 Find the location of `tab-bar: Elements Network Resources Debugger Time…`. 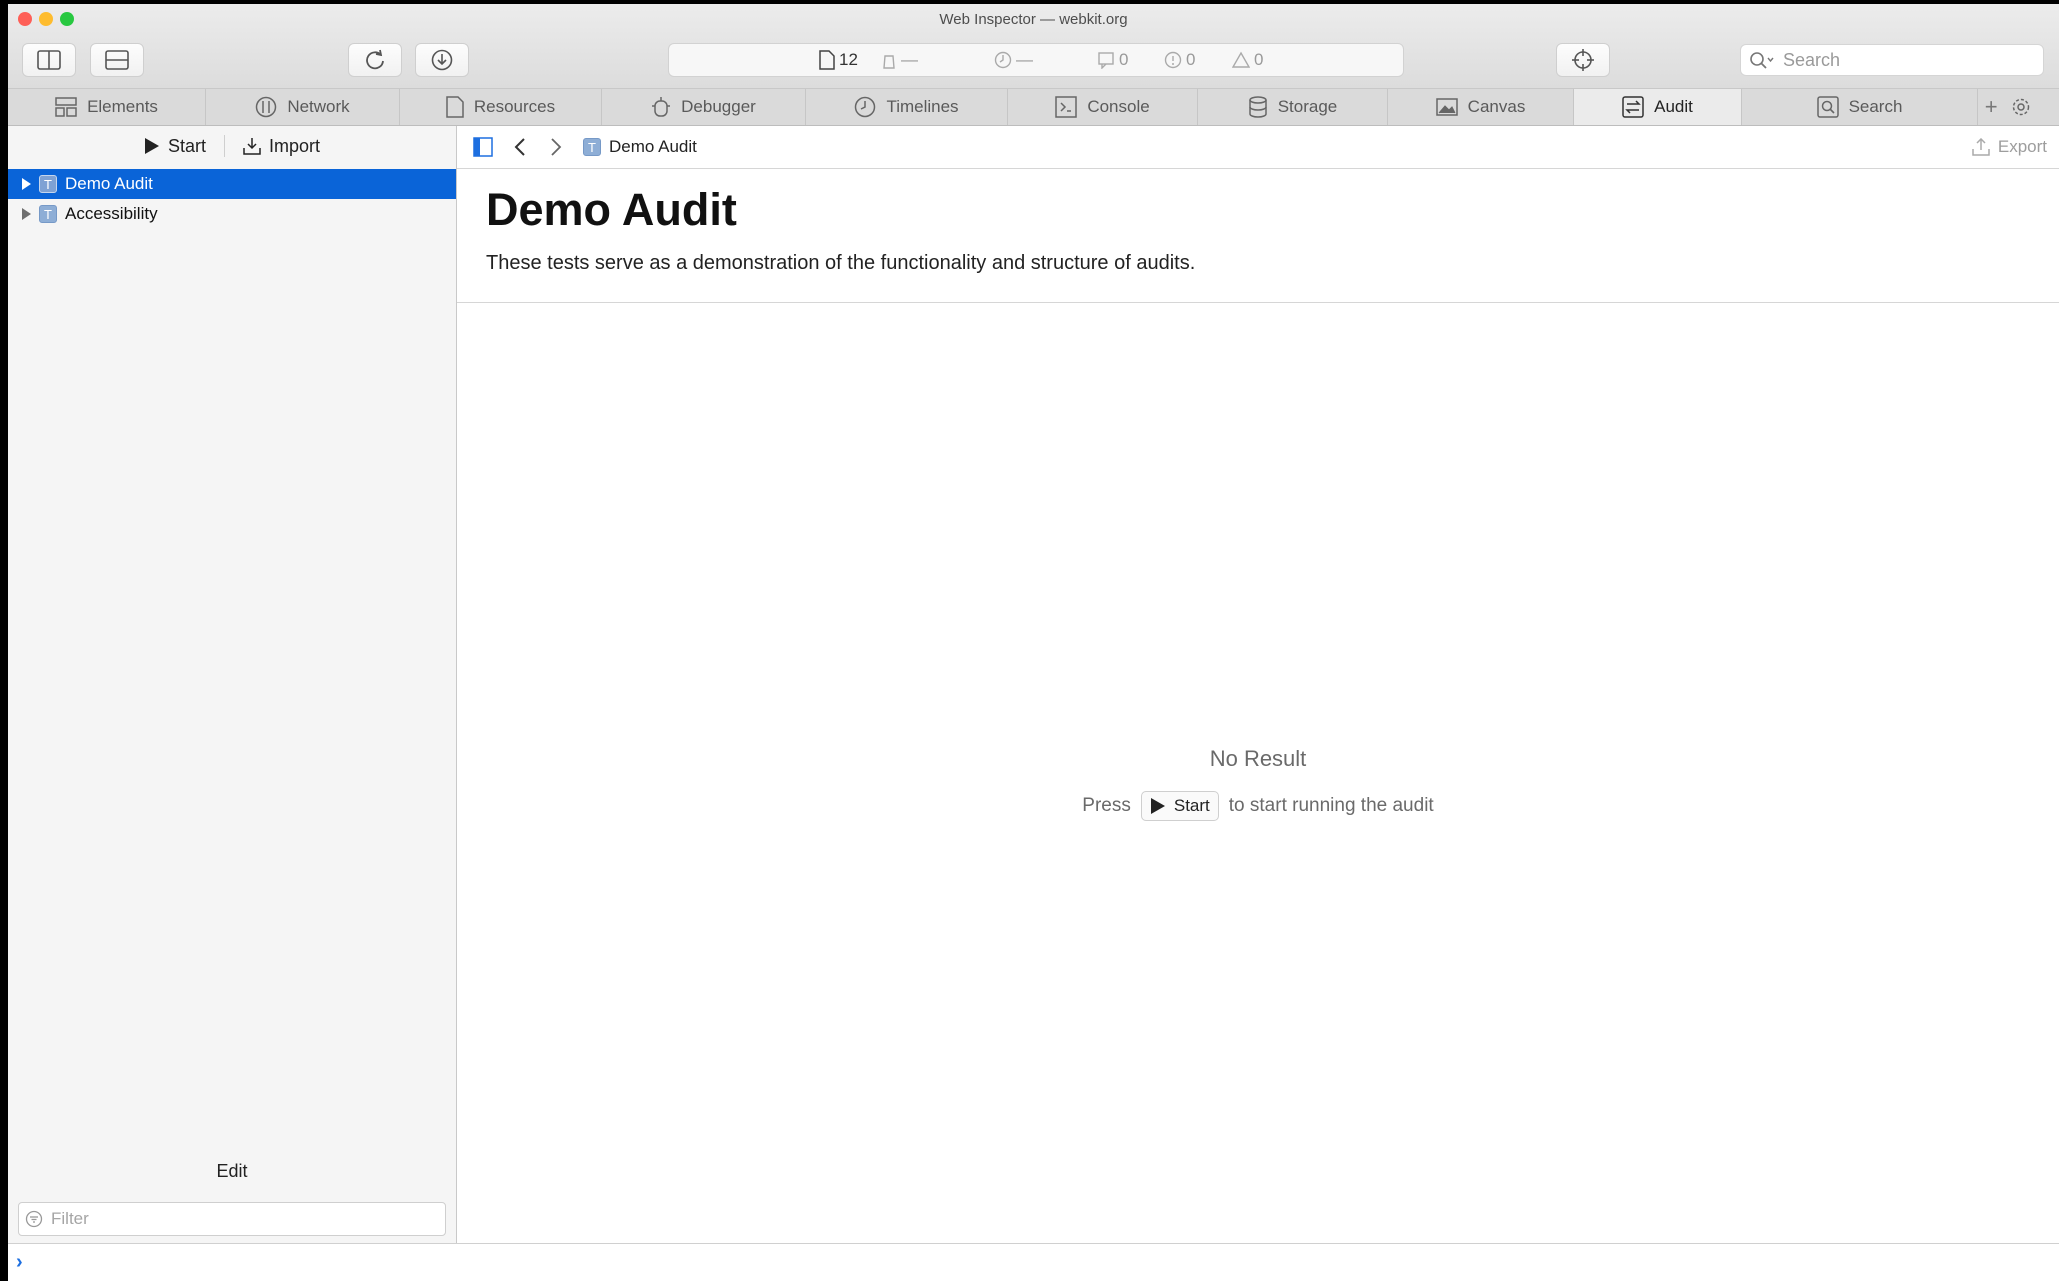

tab-bar: Elements Network Resources Debugger Time… is located at coordinates (1033, 107).